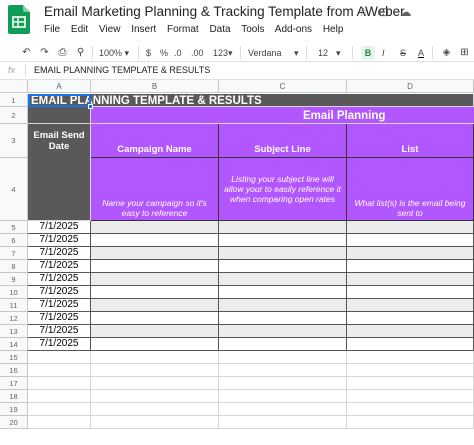  Describe the element at coordinates (421, 53) in the screenshot. I see `text-color-button: A` at that location.